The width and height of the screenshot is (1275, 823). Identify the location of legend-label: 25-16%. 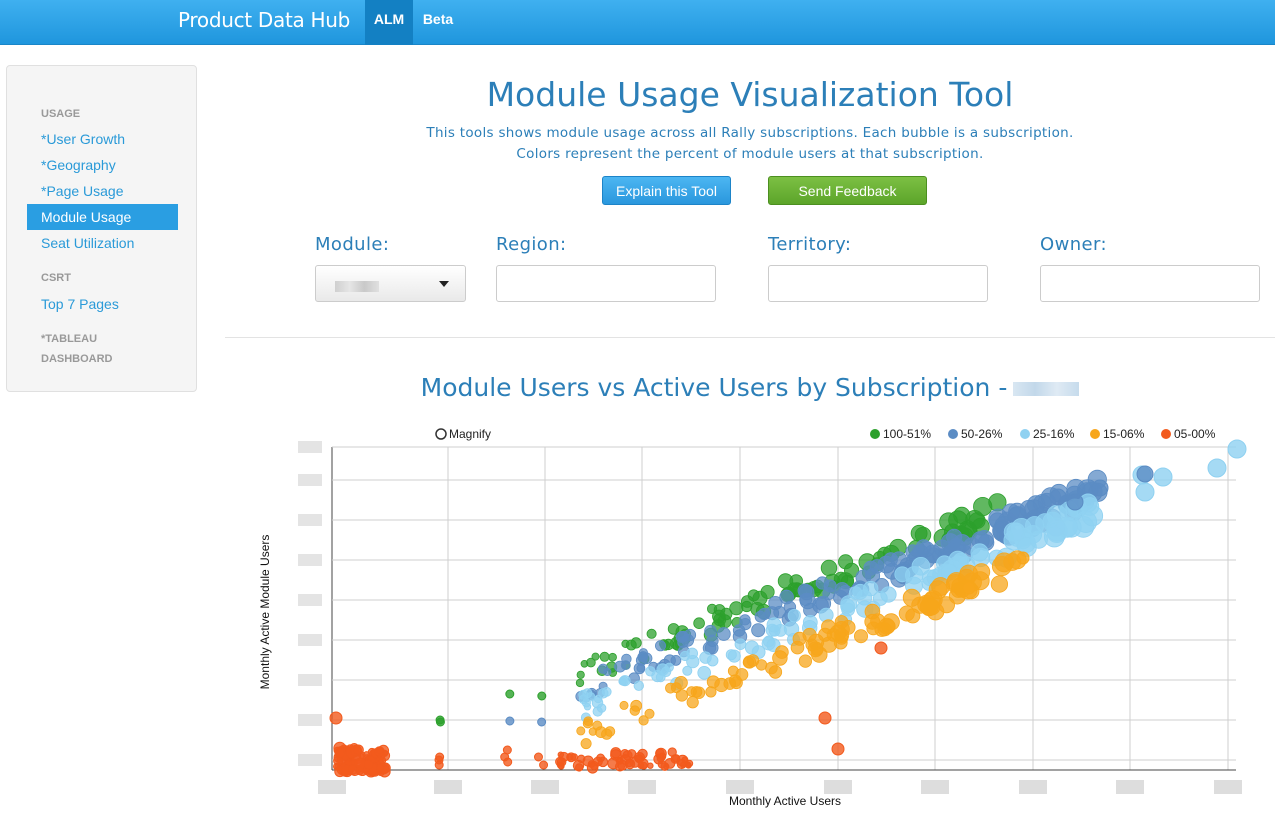
(1054, 434).